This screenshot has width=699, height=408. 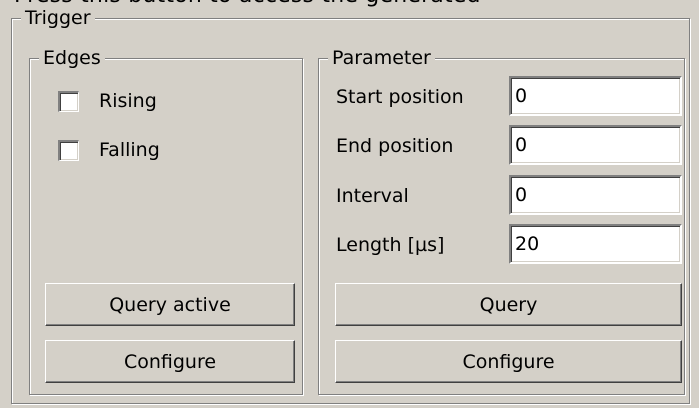 What do you see at coordinates (68, 150) in the screenshot?
I see `falling-checkbox` at bounding box center [68, 150].